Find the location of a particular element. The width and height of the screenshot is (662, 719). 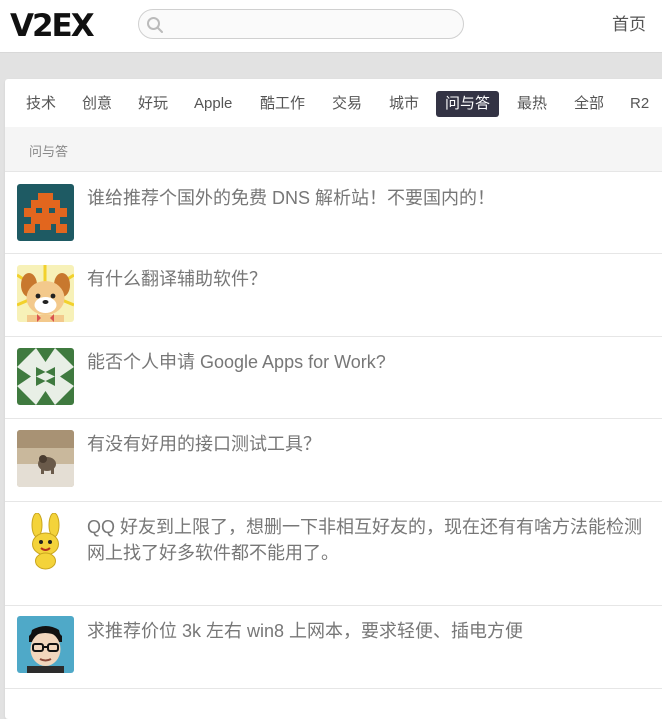

tab-city: 城市 is located at coordinates (404, 104).